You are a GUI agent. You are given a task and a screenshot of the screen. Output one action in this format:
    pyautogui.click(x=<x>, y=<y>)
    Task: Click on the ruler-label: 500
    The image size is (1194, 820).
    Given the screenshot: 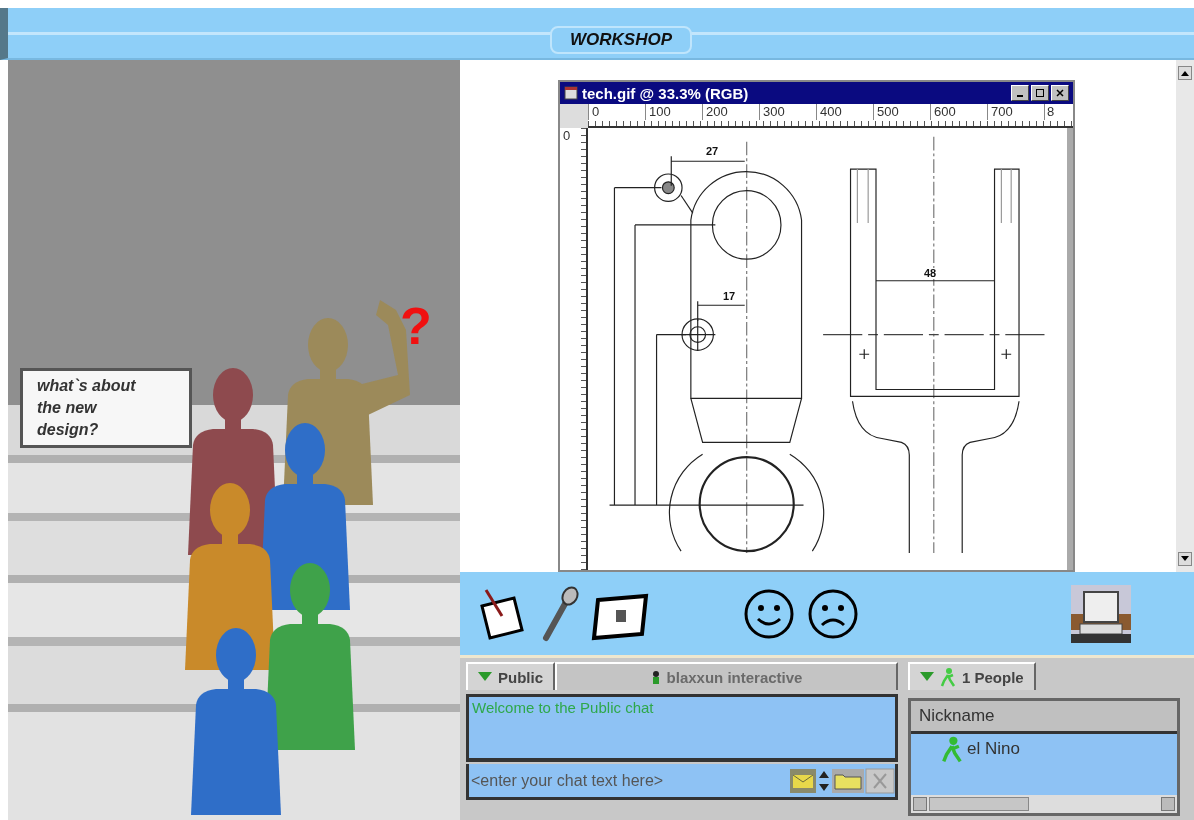 What is the action you would take?
    pyautogui.click(x=901, y=112)
    